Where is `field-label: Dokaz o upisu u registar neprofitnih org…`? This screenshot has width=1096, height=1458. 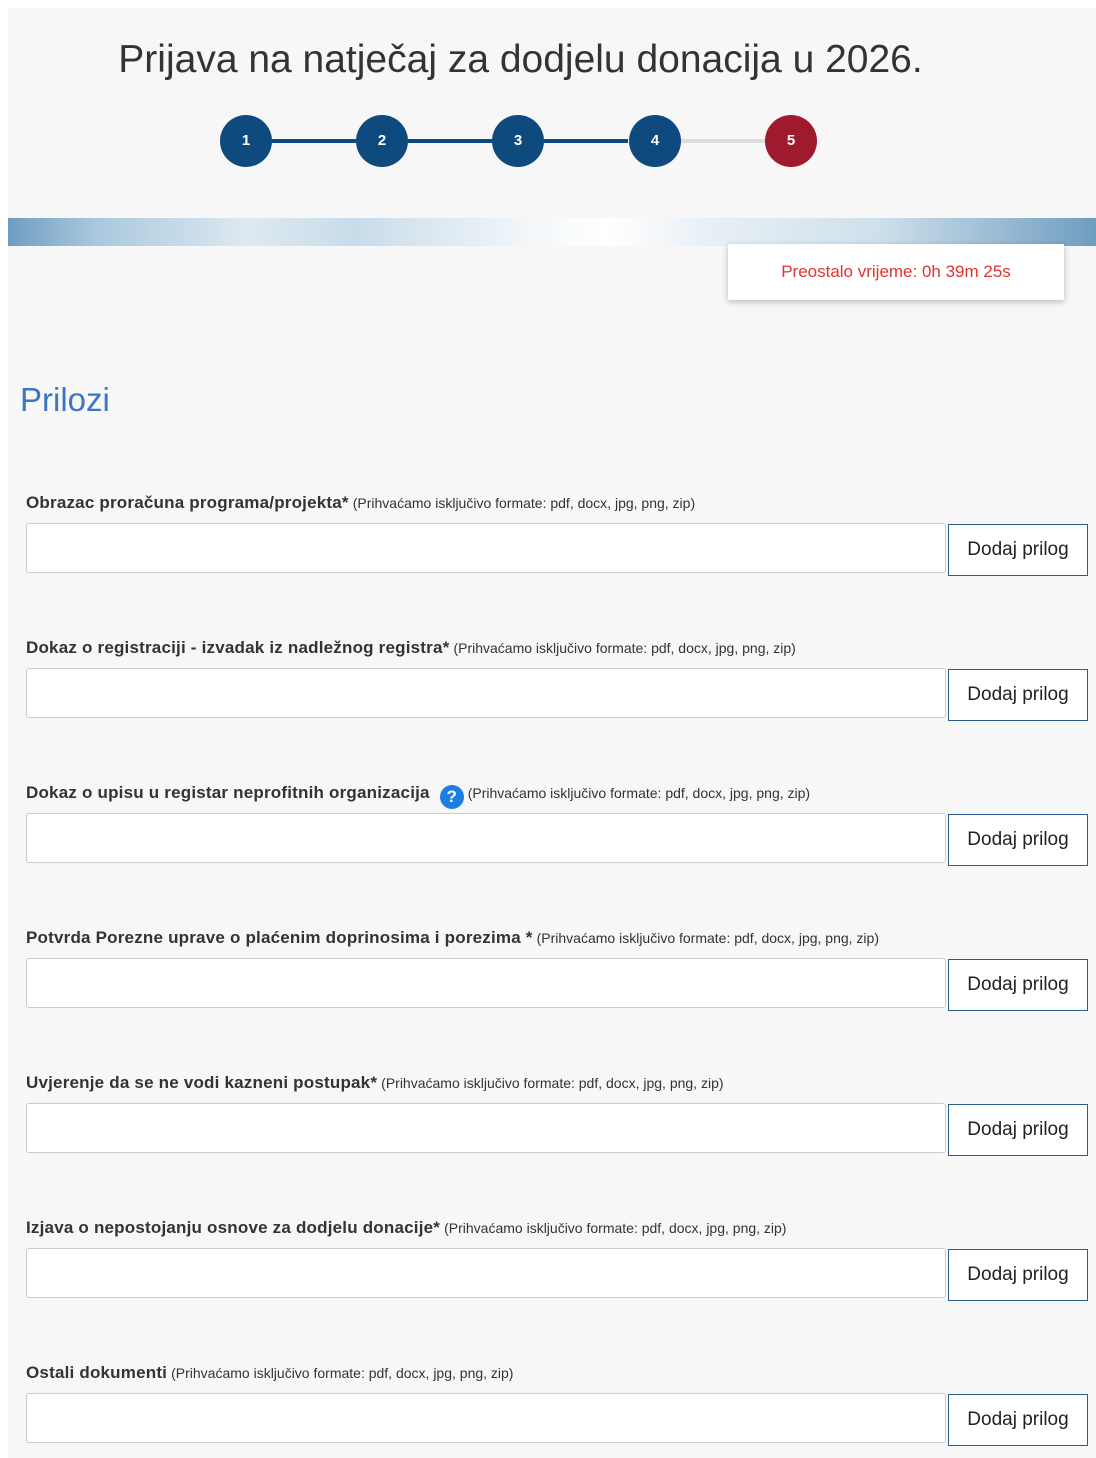
field-label: Dokaz o upisu u registar neprofitnih org… is located at coordinates (418, 796).